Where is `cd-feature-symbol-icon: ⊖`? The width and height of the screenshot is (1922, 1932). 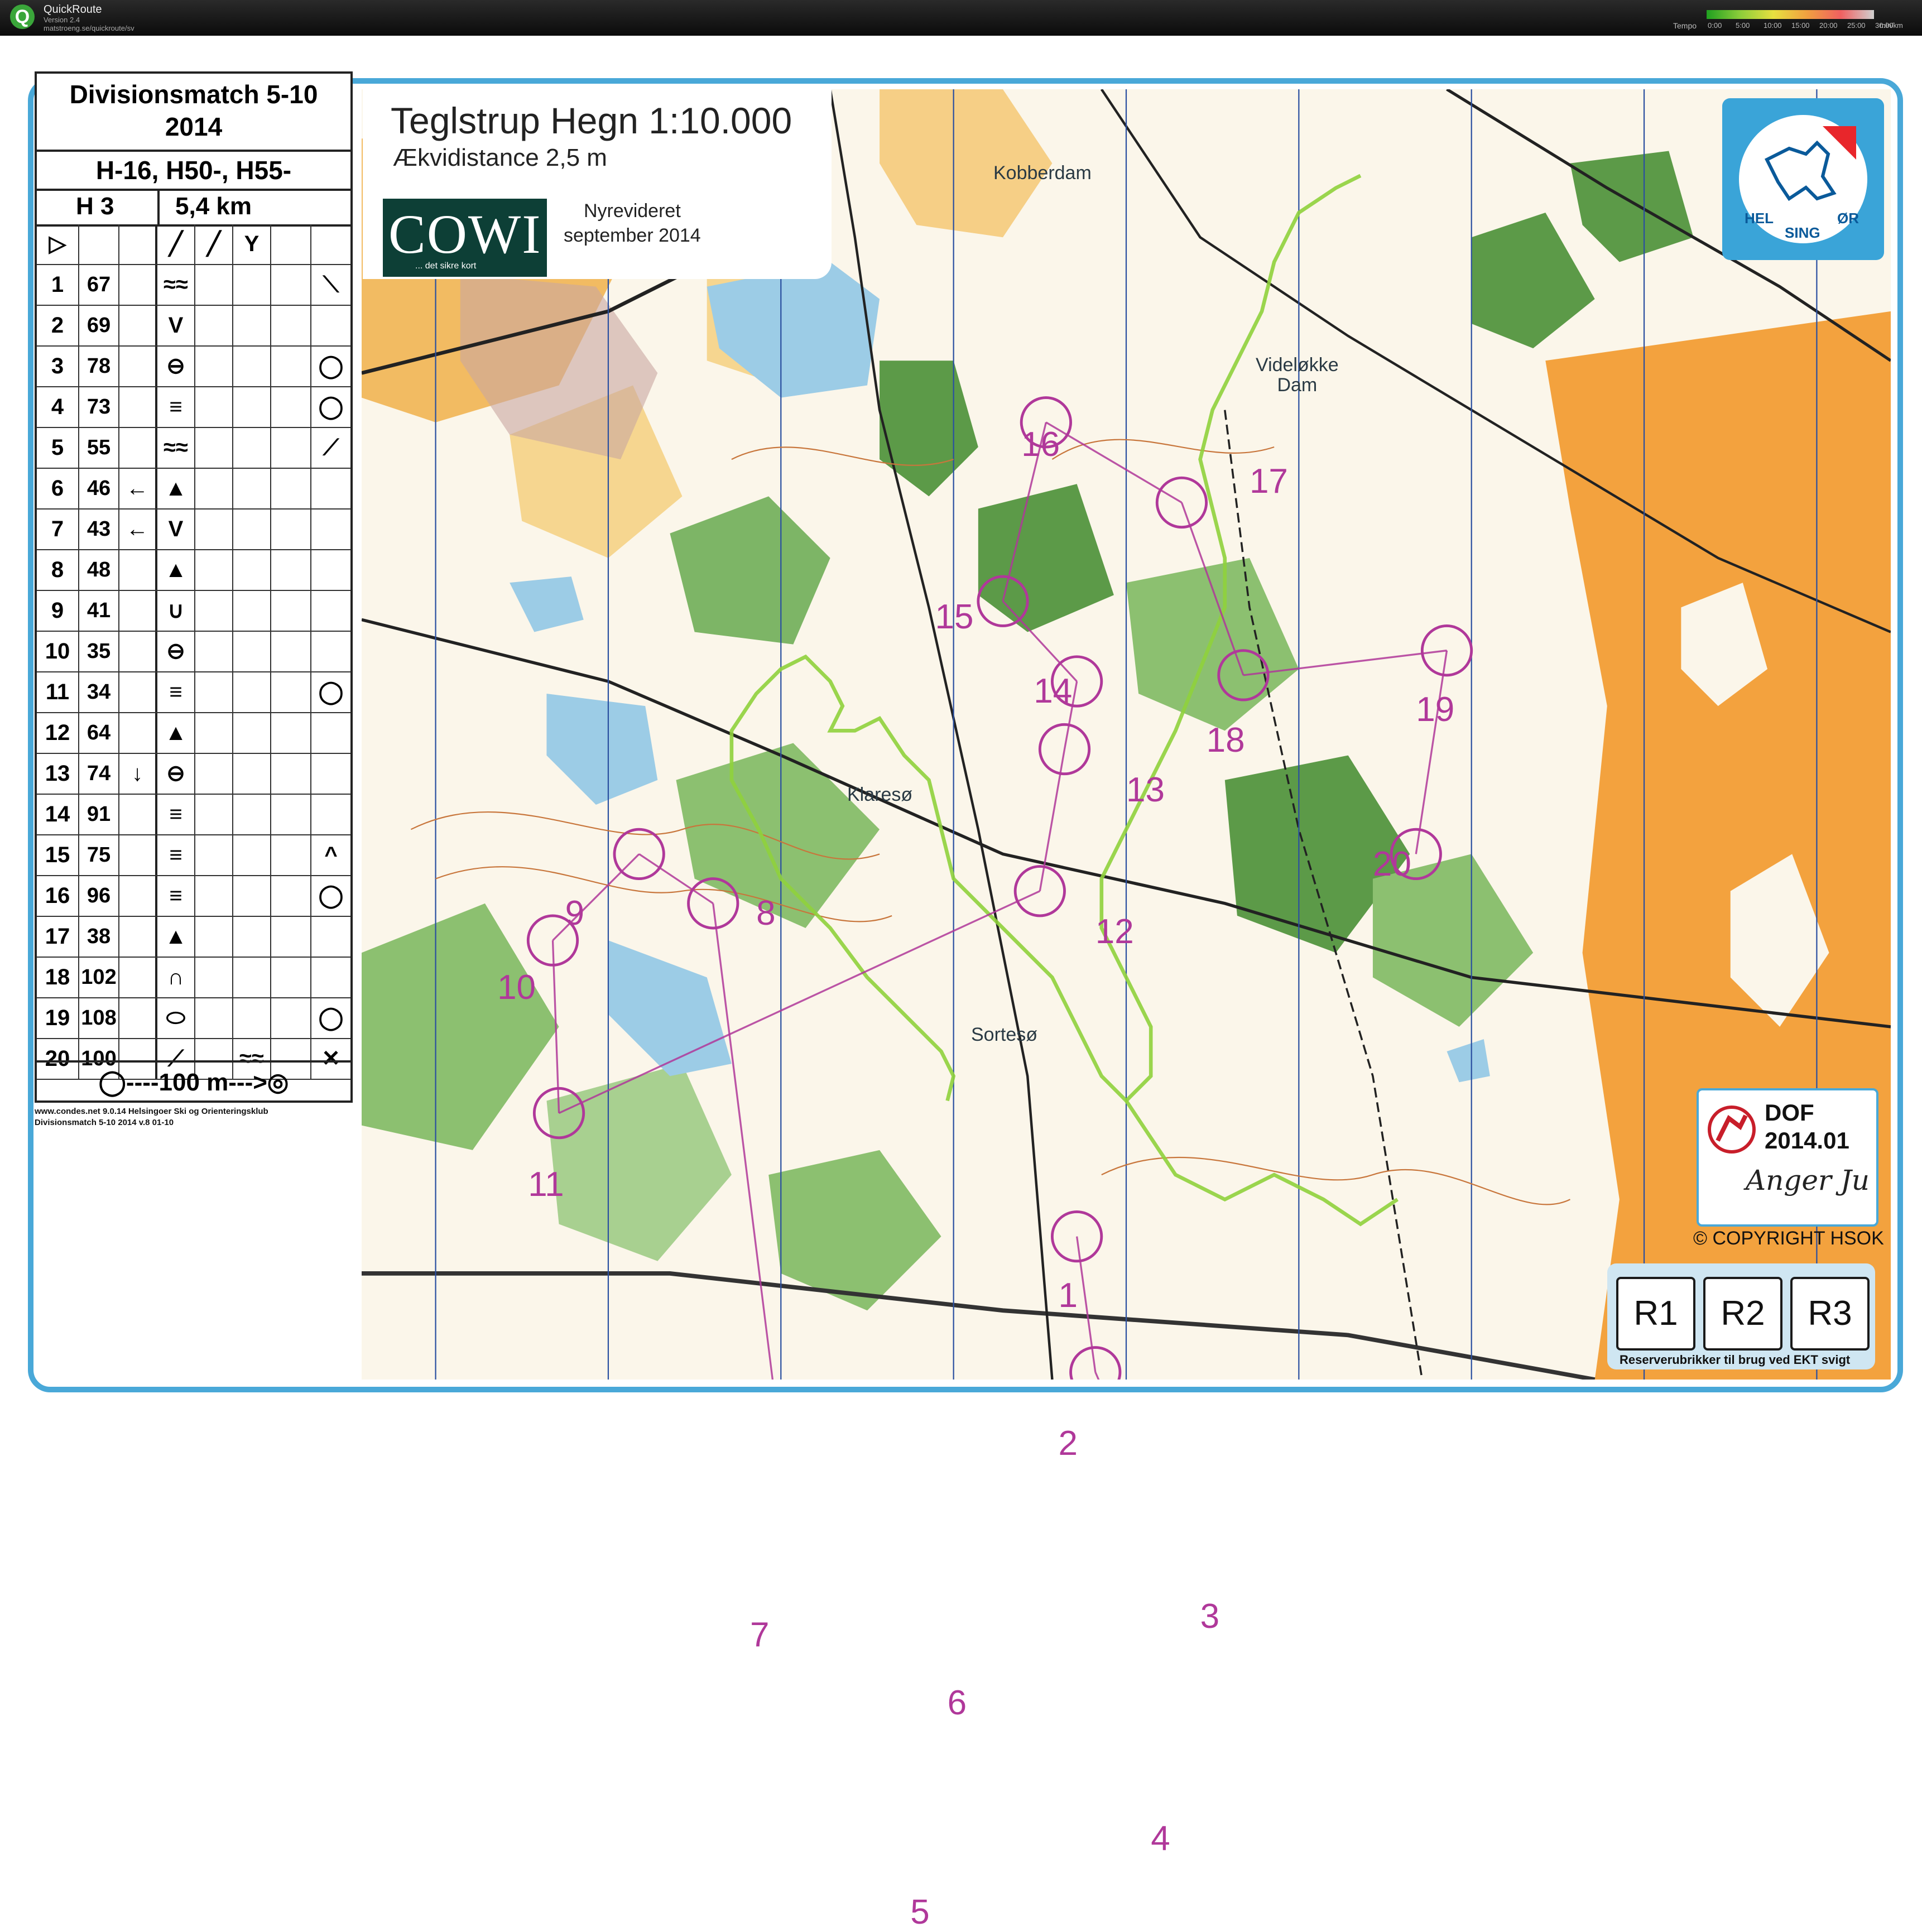 cd-feature-symbol-icon: ⊖ is located at coordinates (176, 774).